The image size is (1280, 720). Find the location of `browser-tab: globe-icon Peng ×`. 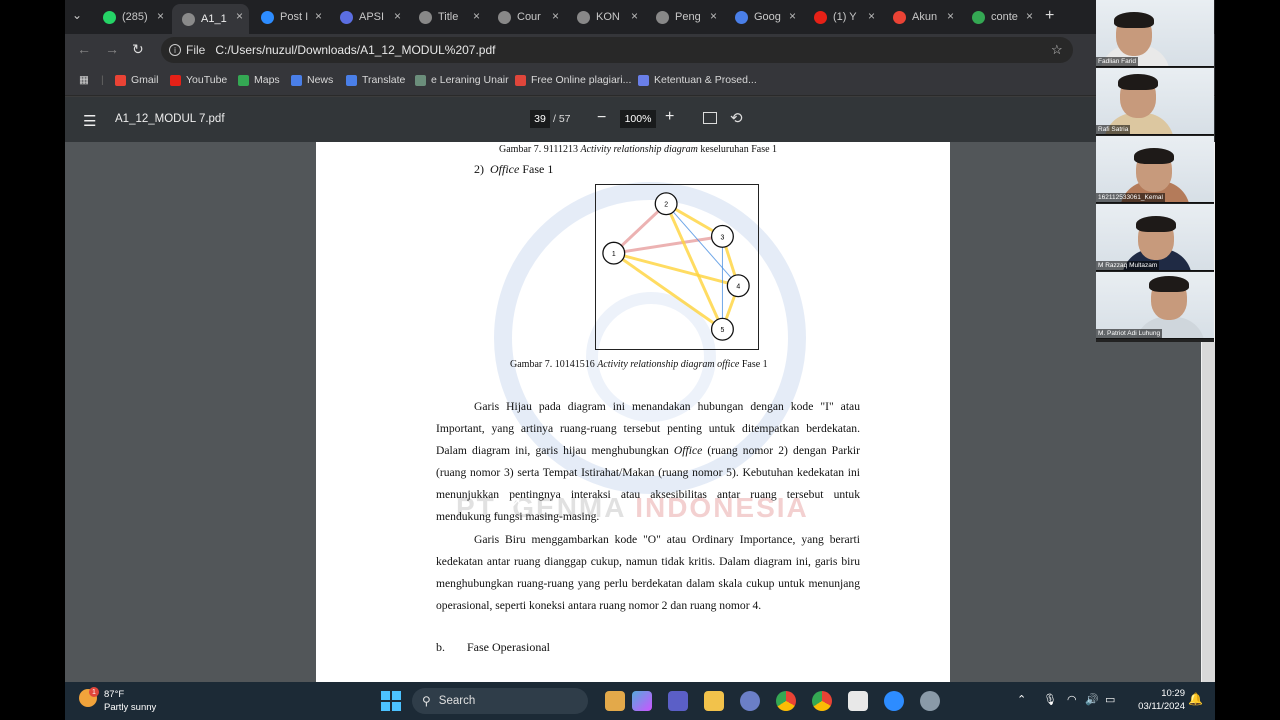

browser-tab: globe-icon Peng × is located at coordinates (684, 17).